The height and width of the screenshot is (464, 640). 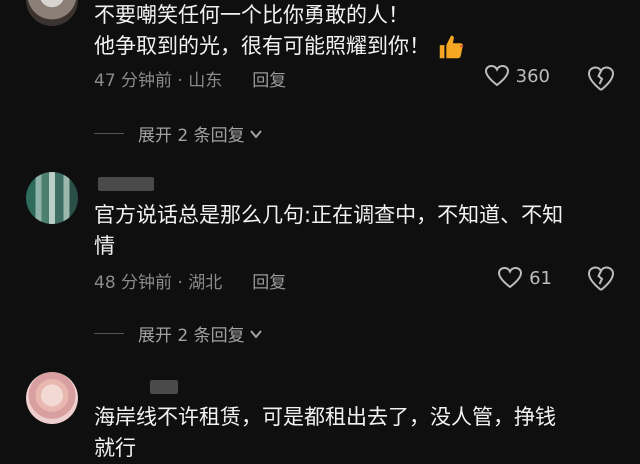 I want to click on like-button: 360, so click(x=517, y=76).